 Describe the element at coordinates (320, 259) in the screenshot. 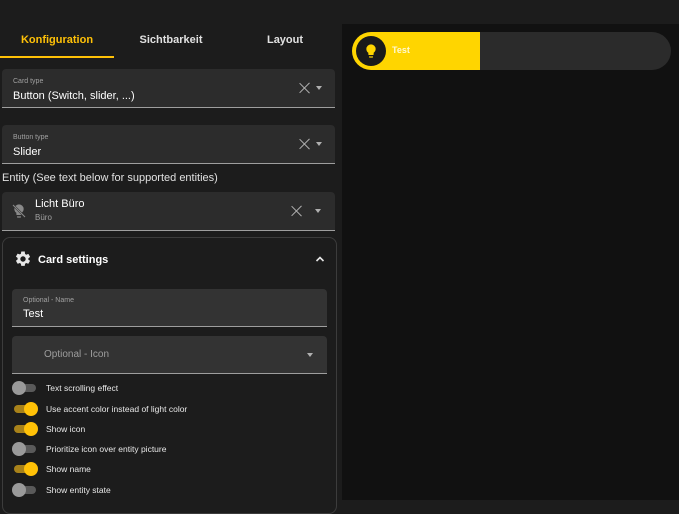

I see `chevron-up-icon` at that location.